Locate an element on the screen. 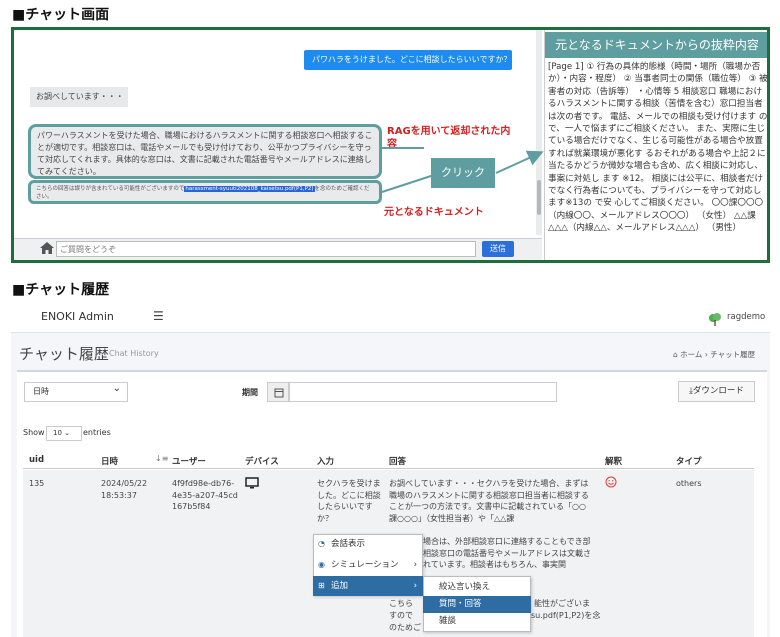  waiting-message-bubble: お調べしています・・・ is located at coordinates (79, 97).